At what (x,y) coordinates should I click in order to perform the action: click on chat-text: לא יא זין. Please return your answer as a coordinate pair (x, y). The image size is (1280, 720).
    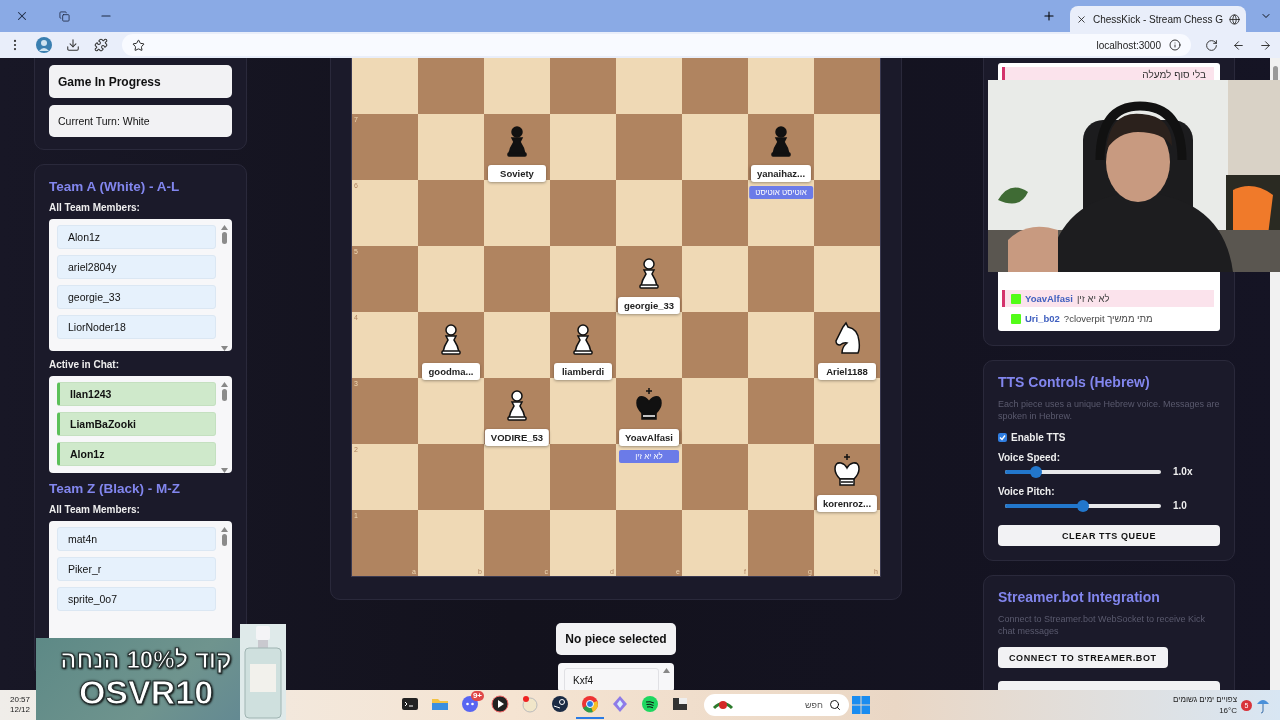
    Looking at the image, I should click on (1093, 298).